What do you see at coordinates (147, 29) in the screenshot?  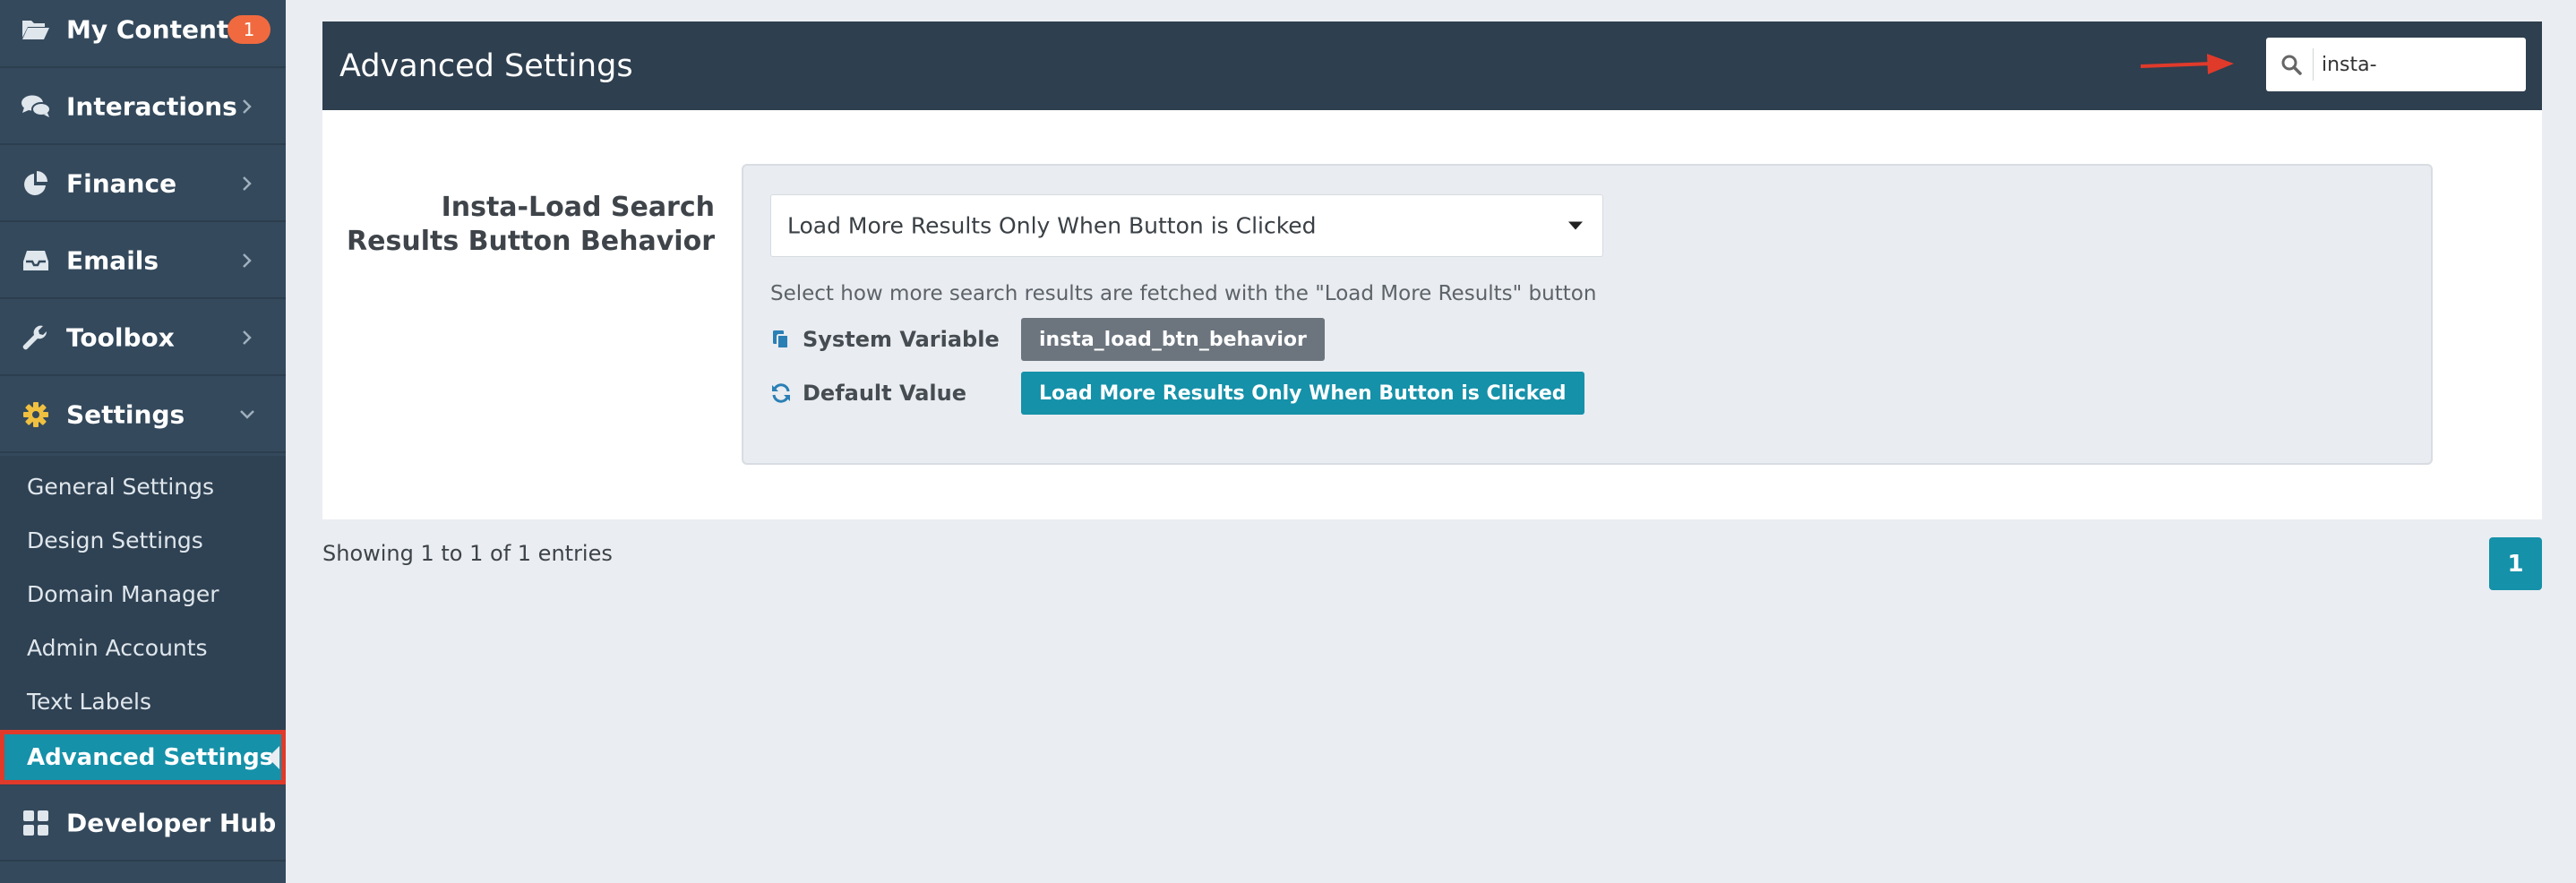 I see `sidebar-item-label: My Content` at bounding box center [147, 29].